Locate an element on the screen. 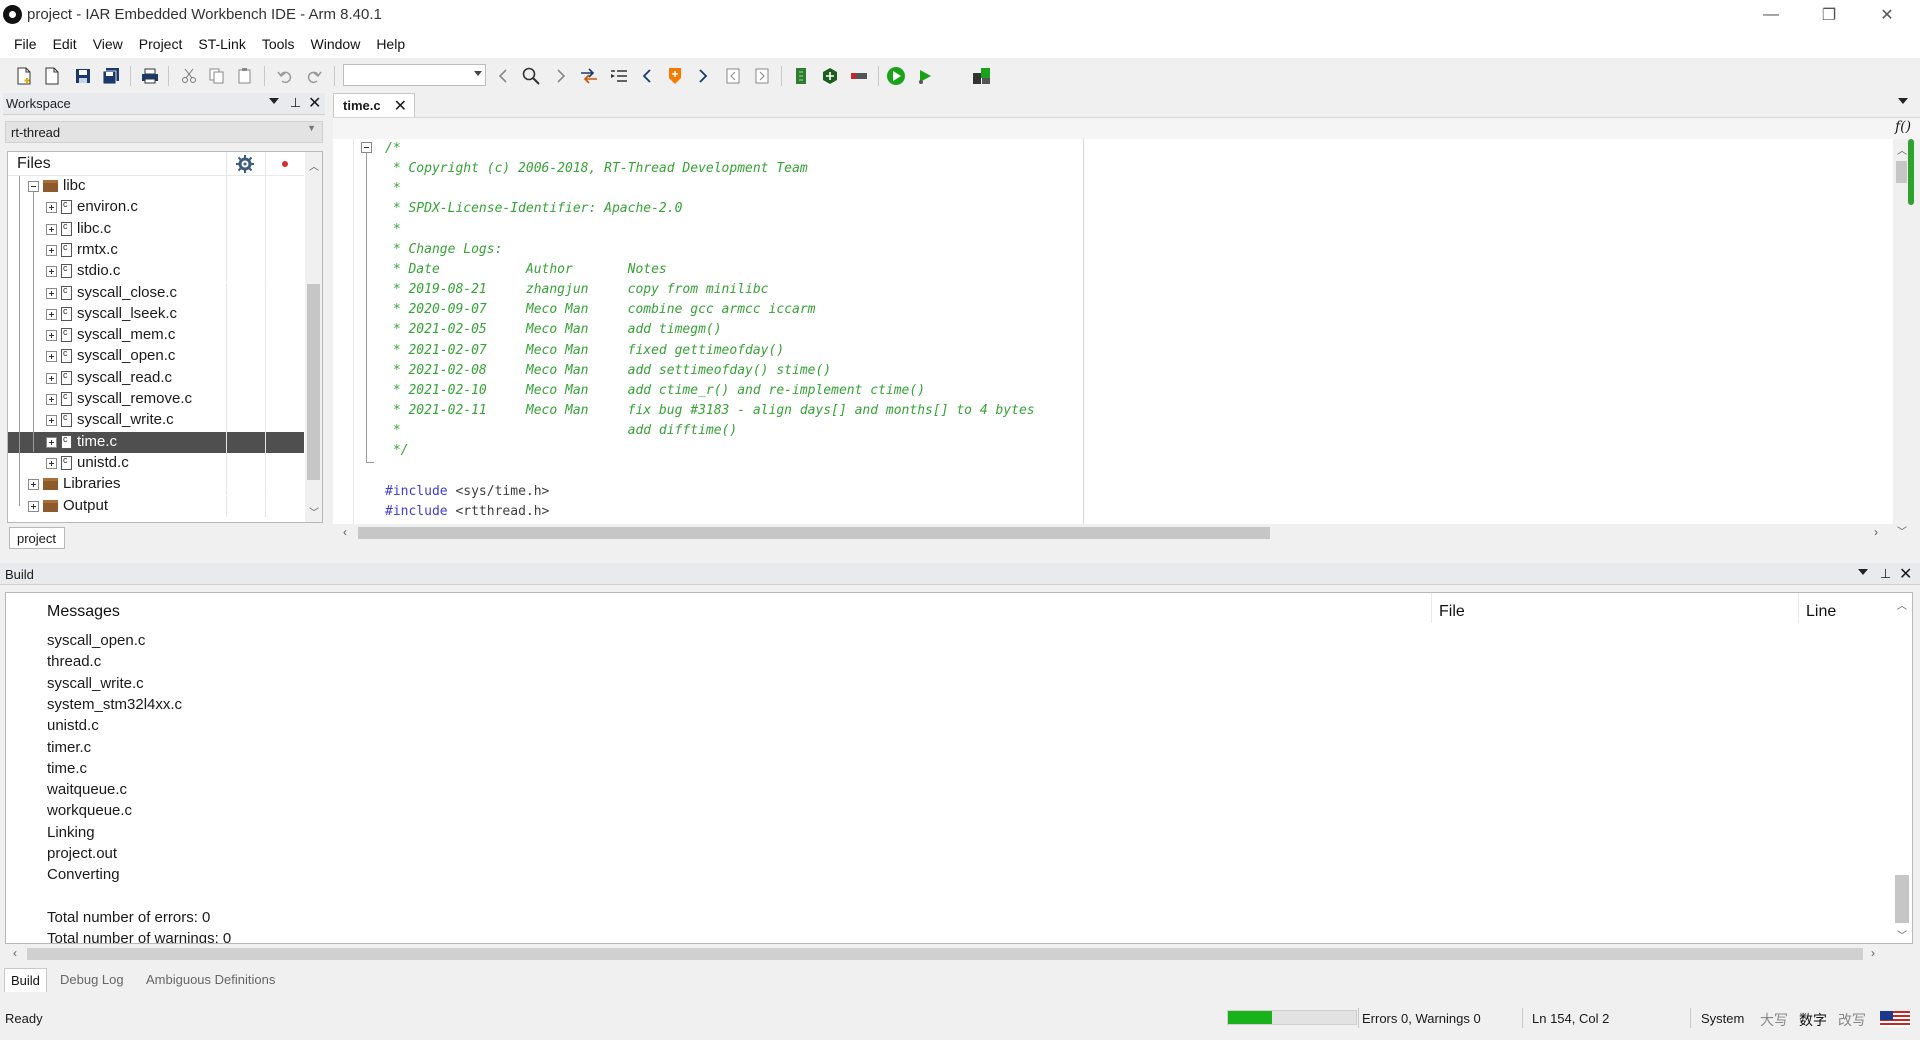 The width and height of the screenshot is (1920, 1040). build-hscroll-thumb is located at coordinates (945, 954).